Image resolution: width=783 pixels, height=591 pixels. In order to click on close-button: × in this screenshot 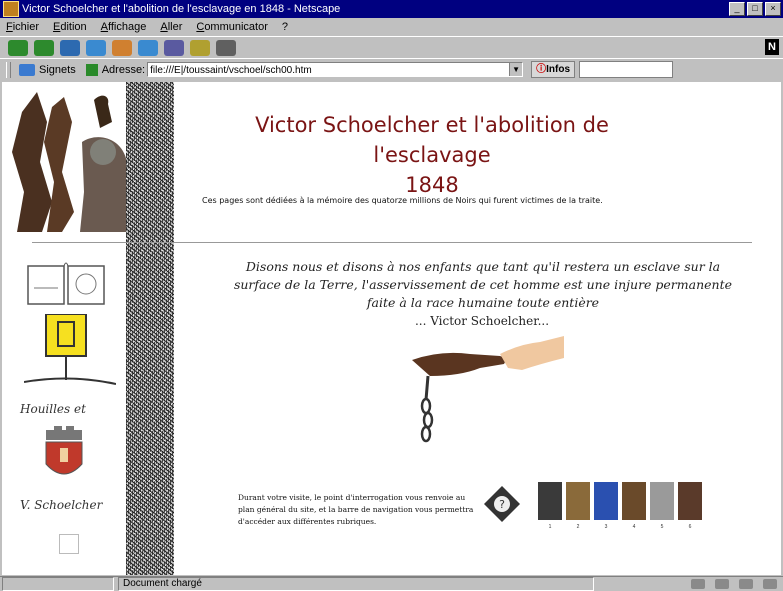, I will do `click(773, 9)`.